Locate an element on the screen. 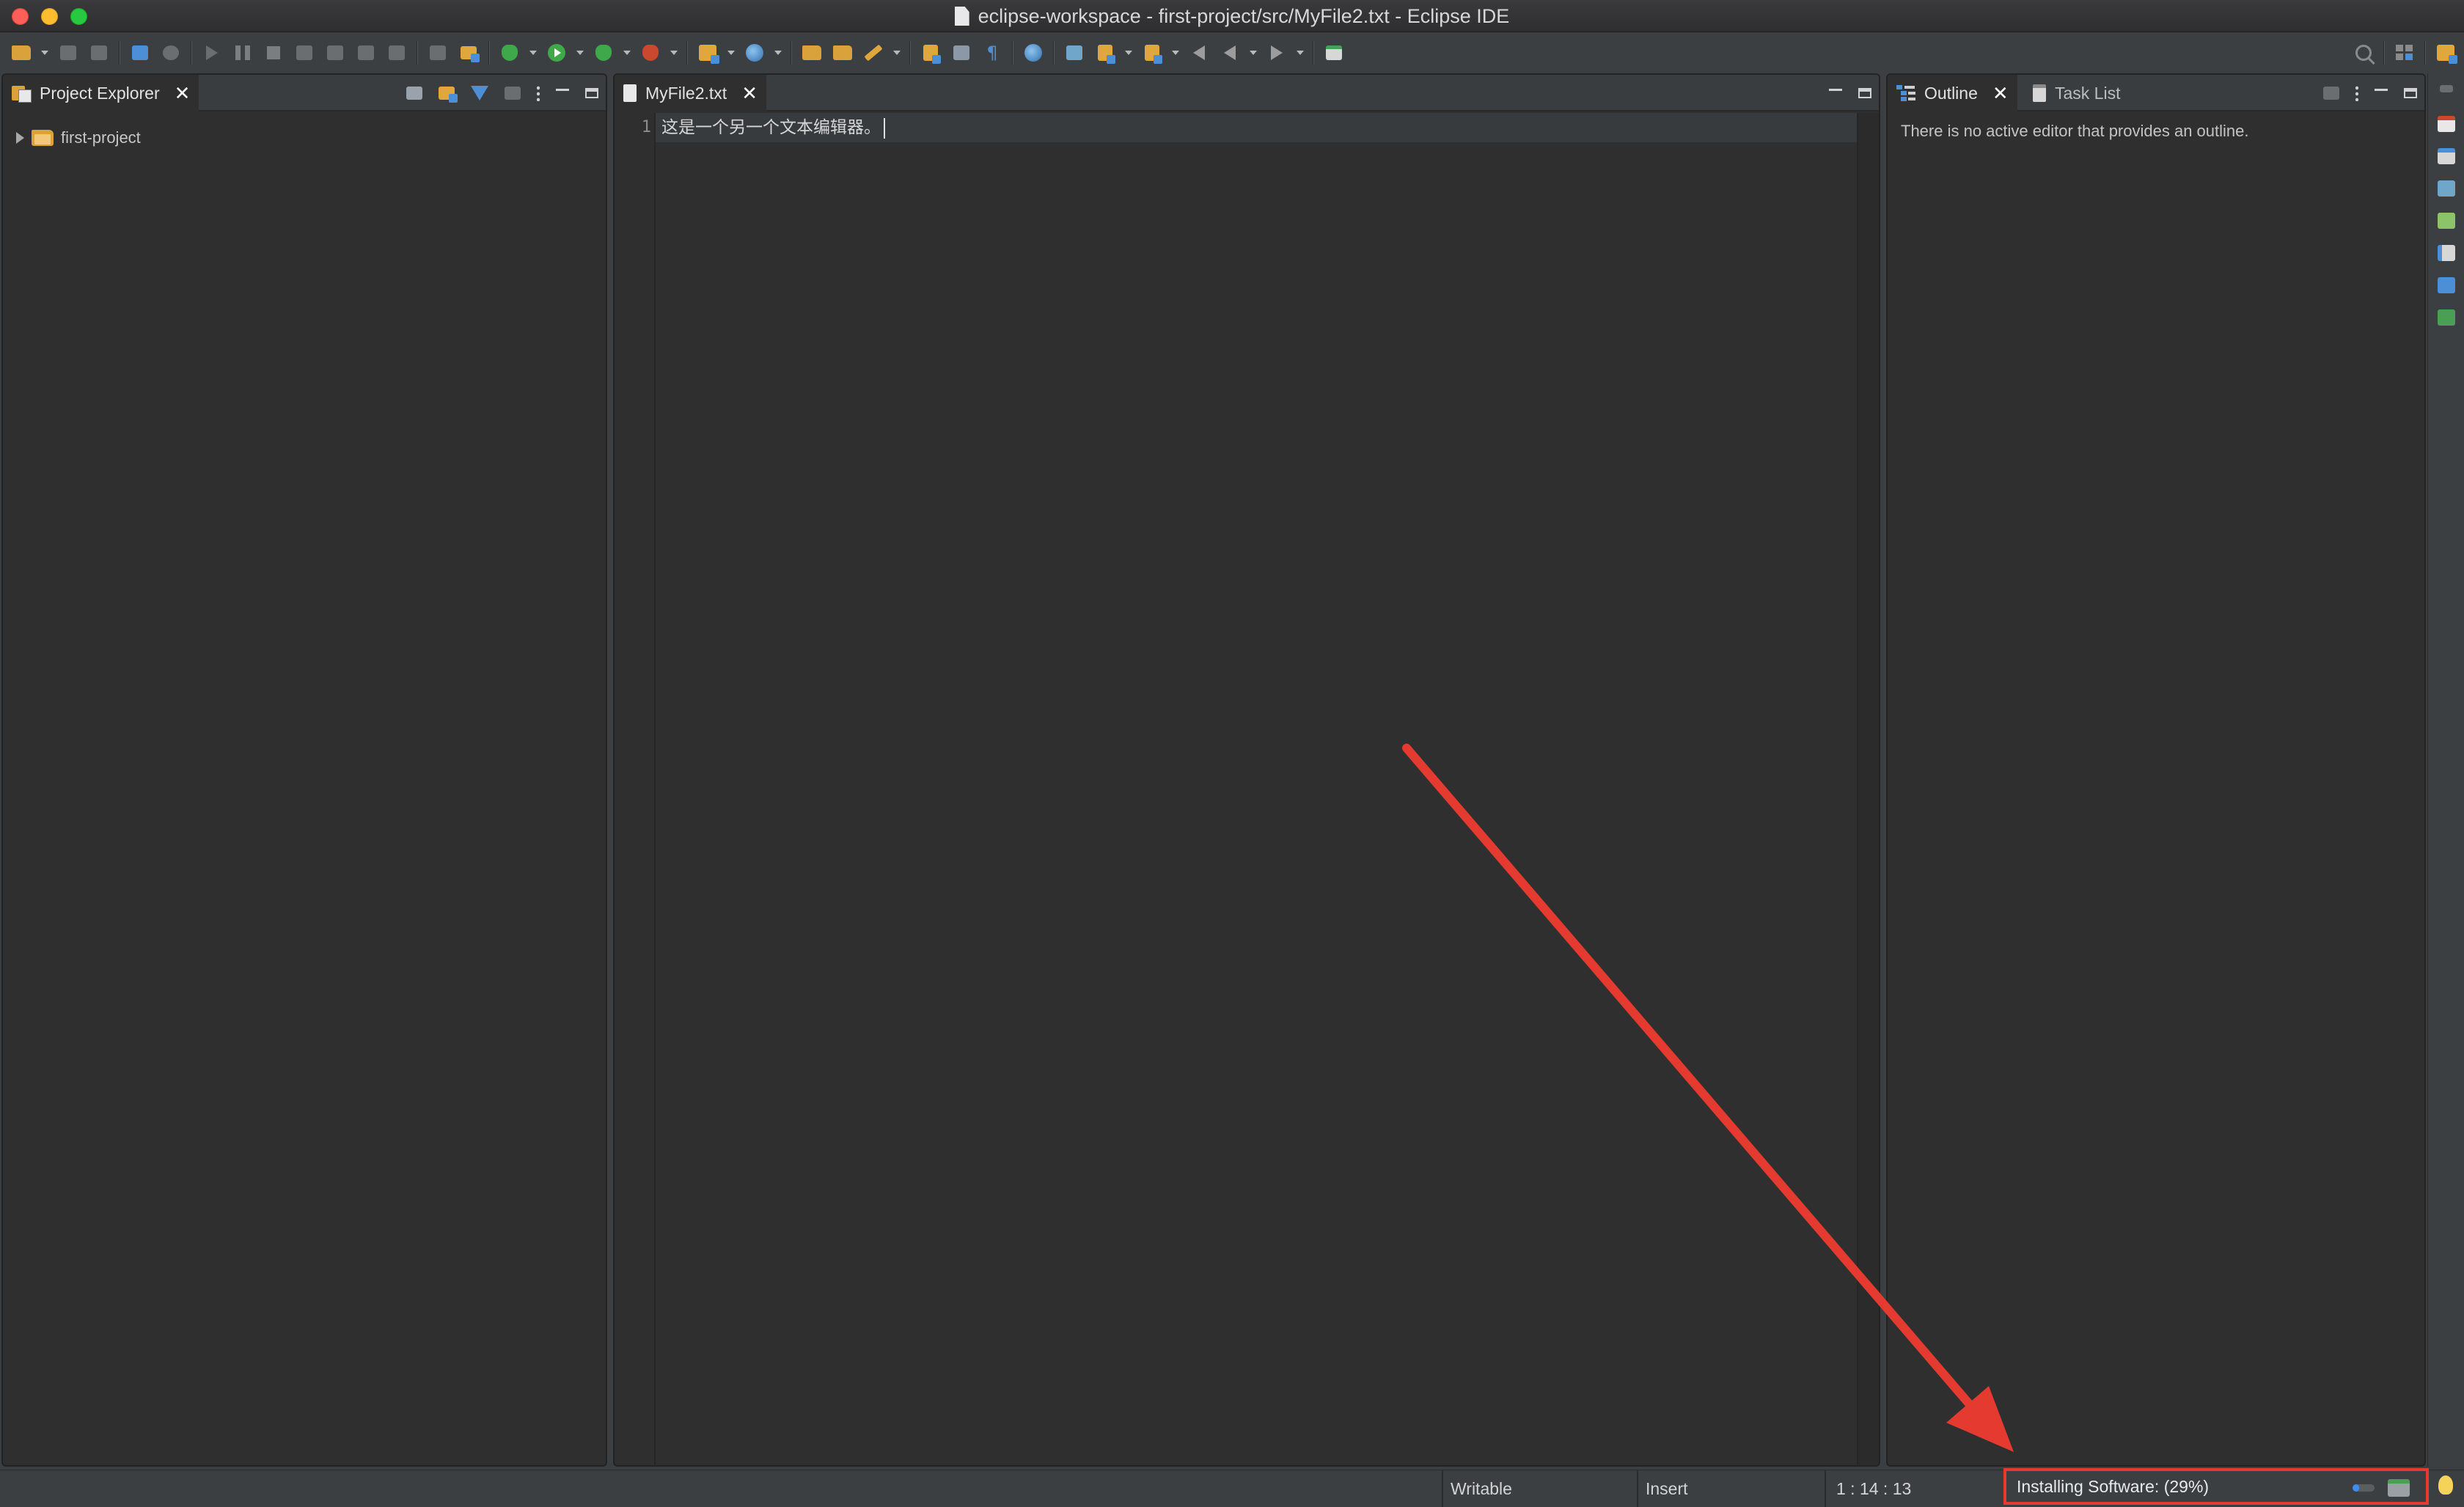 The height and width of the screenshot is (1507, 2464). debug-icon is located at coordinates (510, 53).